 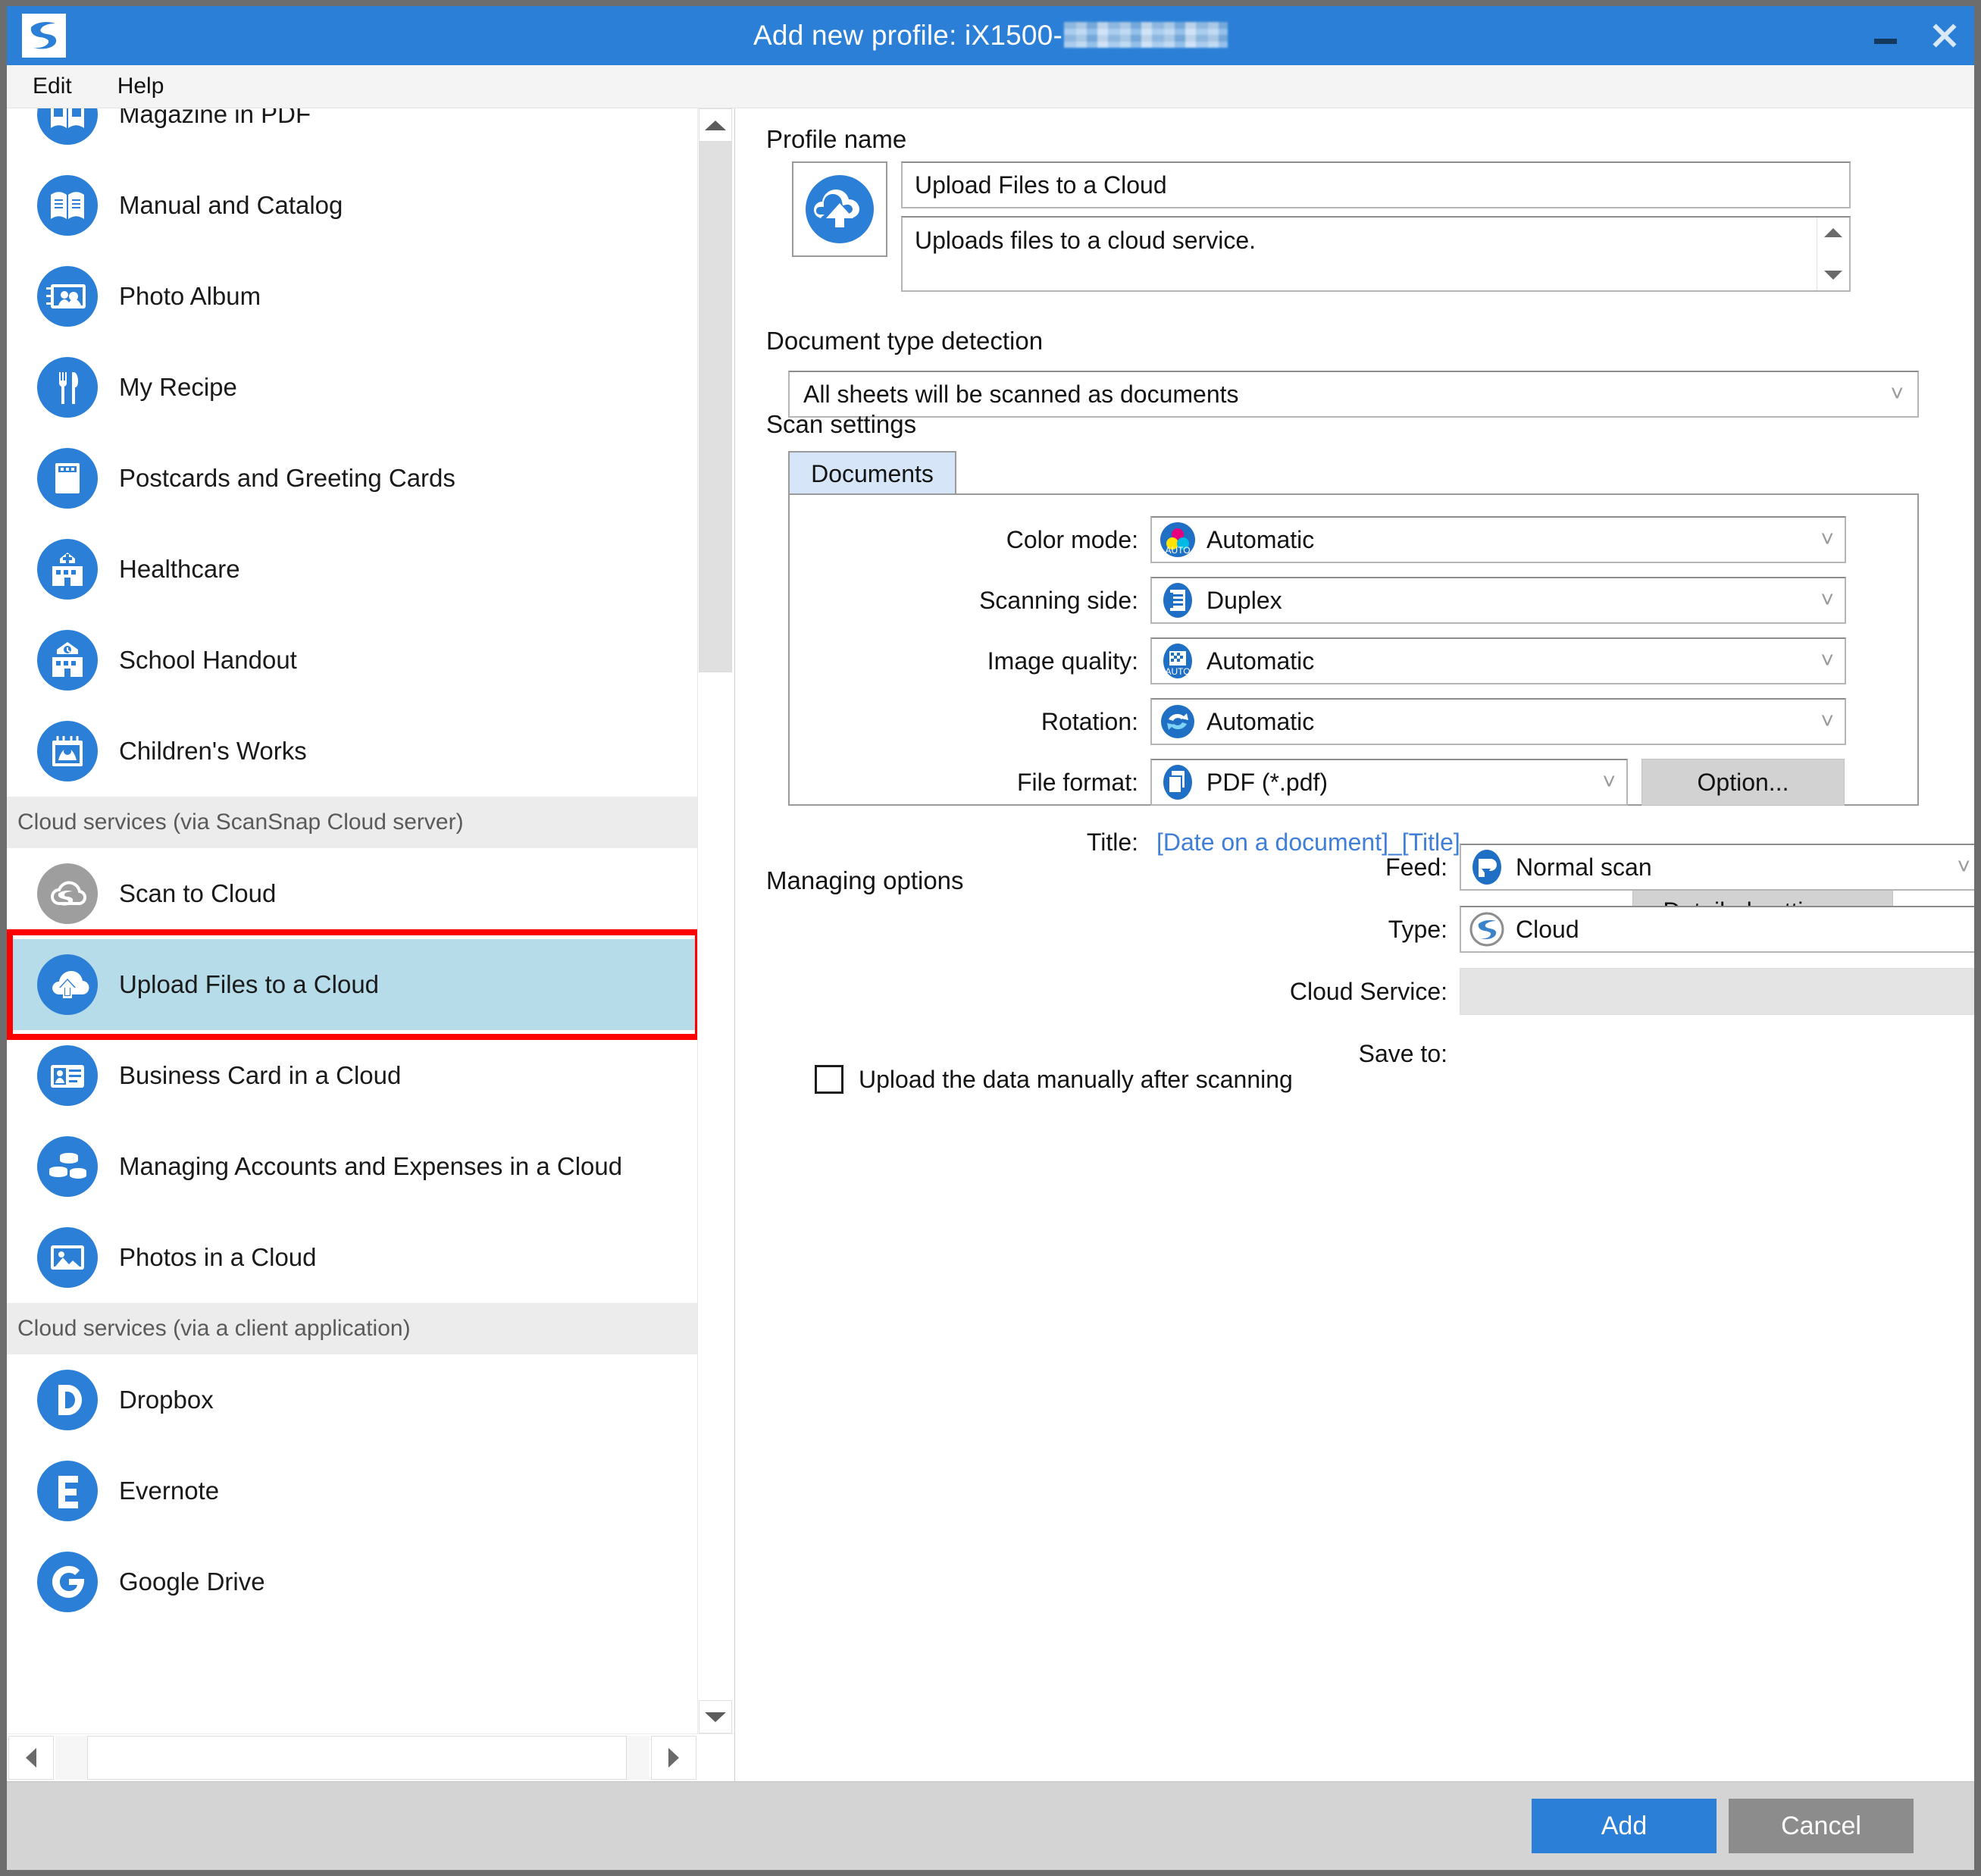 I want to click on feed-select: Normal scan ˅, so click(x=1717, y=867).